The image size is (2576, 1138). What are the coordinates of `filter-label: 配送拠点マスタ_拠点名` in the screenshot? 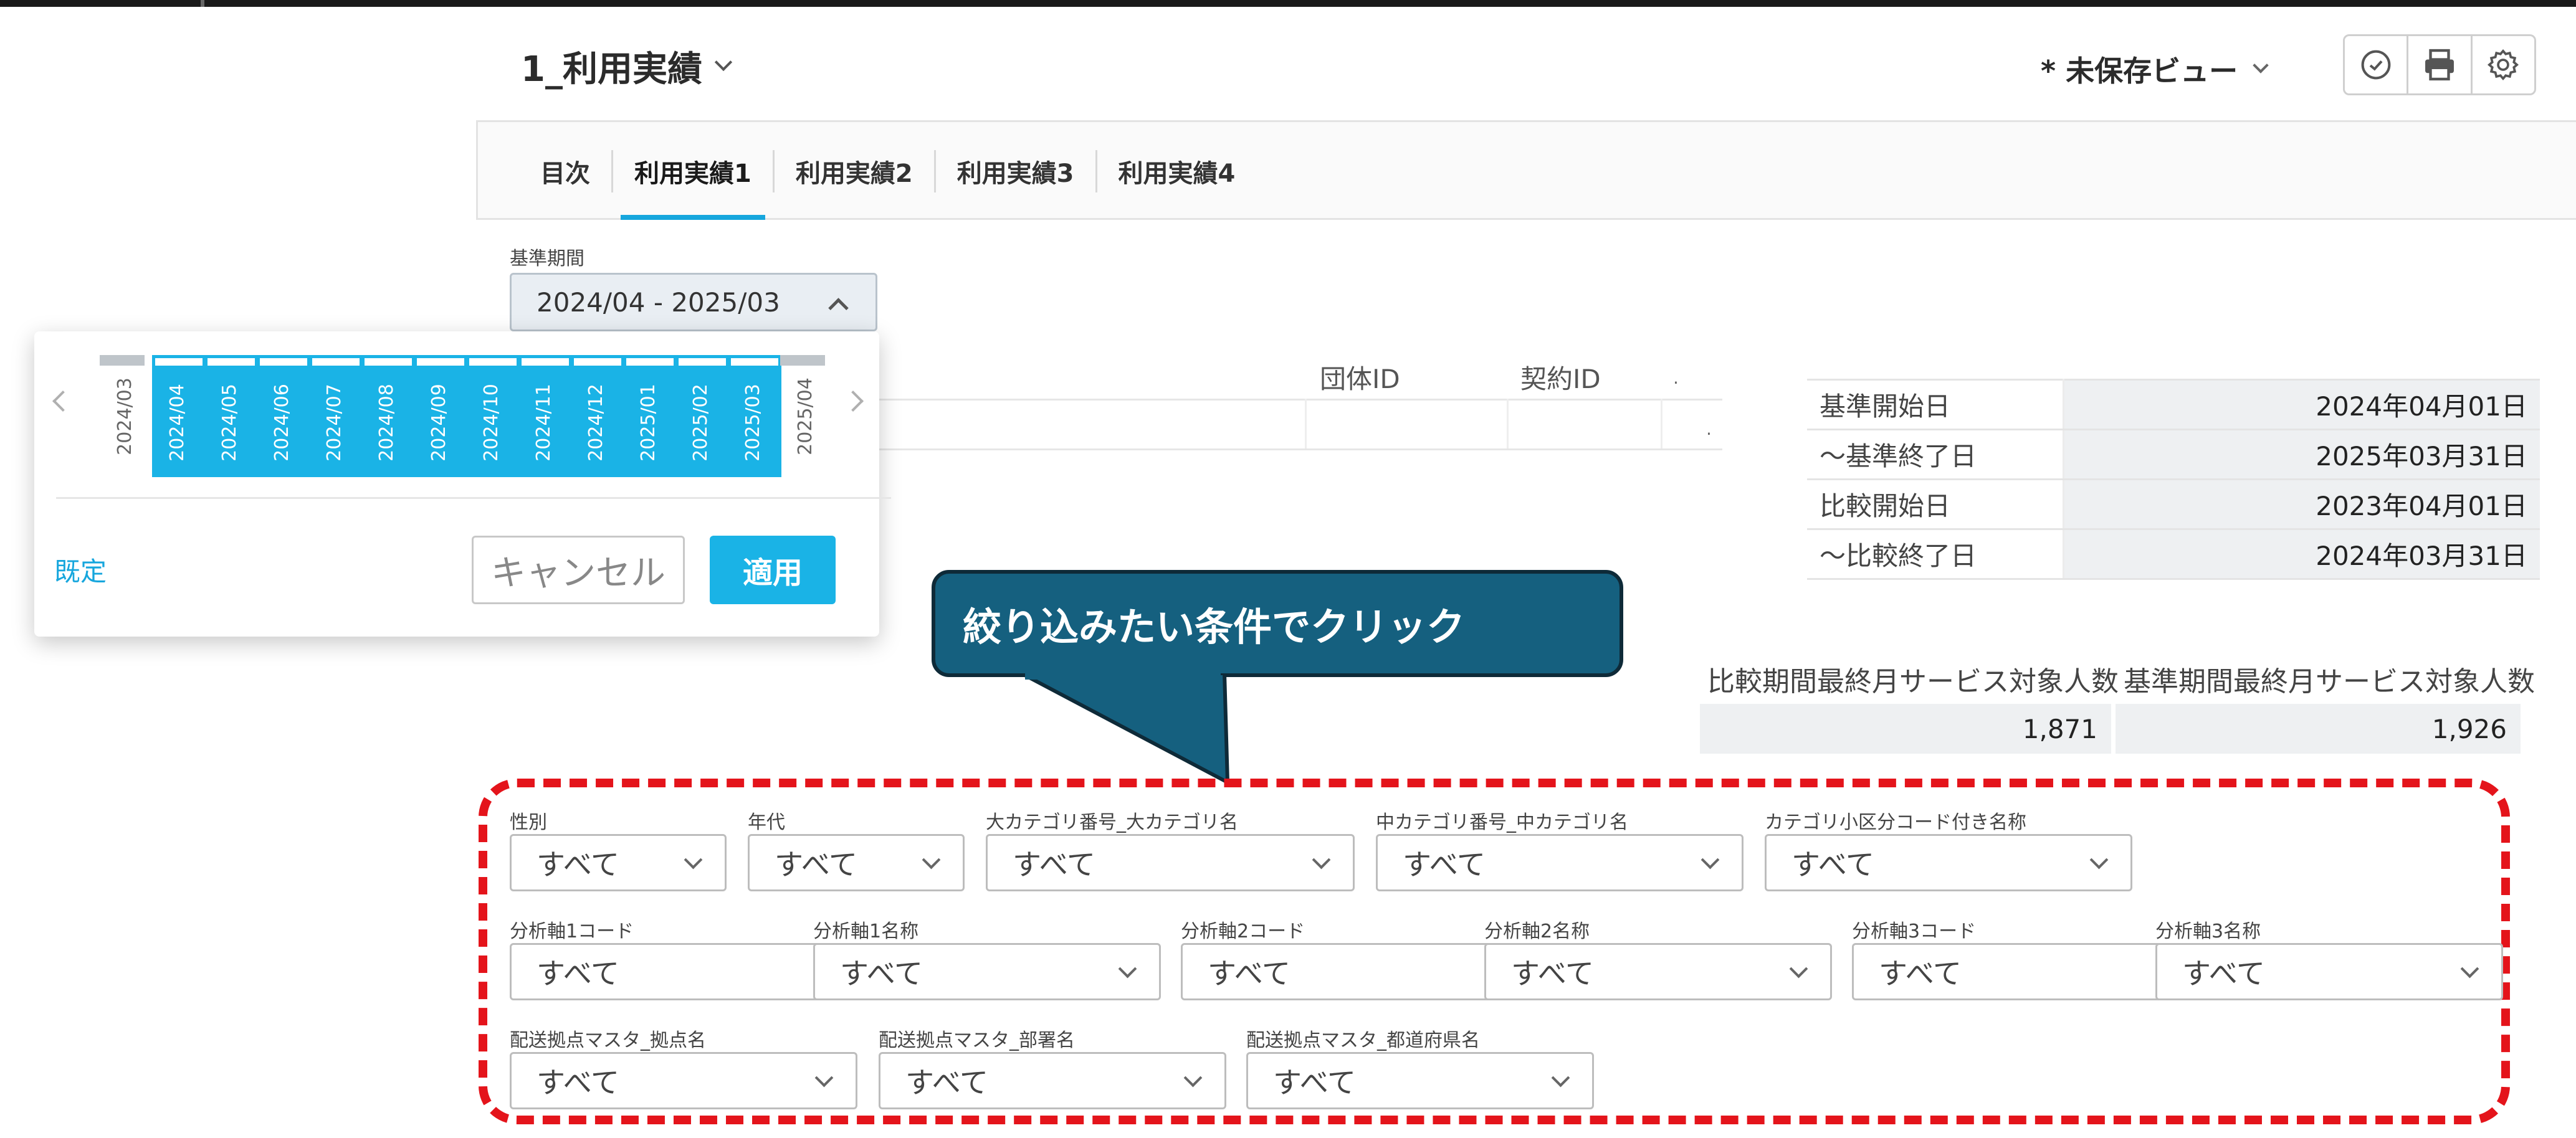 It's located at (608, 1040).